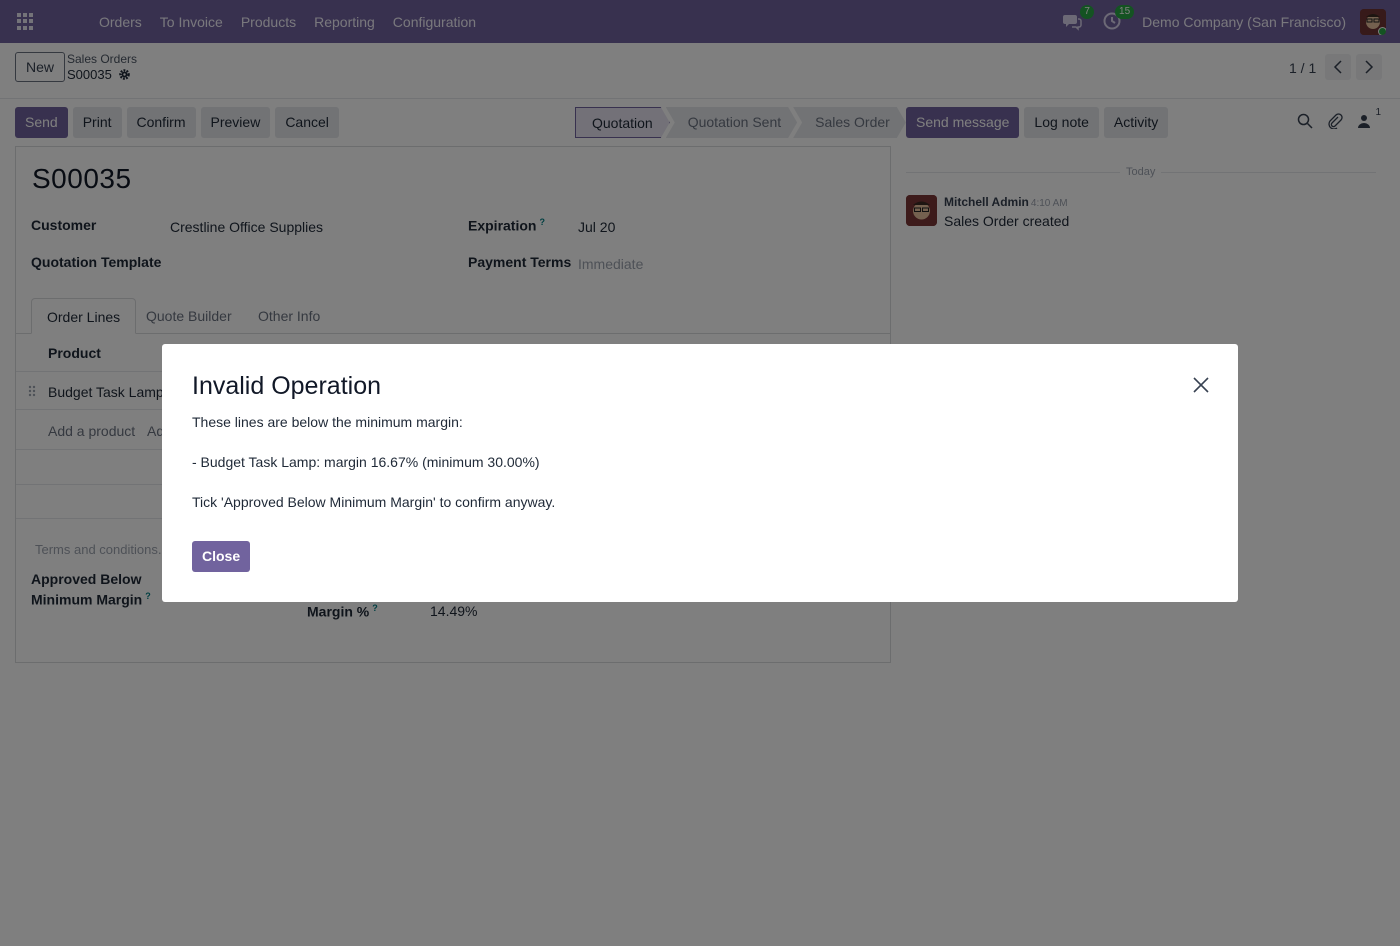 Image resolution: width=1400 pixels, height=946 pixels. I want to click on close-icon, so click(1201, 385).